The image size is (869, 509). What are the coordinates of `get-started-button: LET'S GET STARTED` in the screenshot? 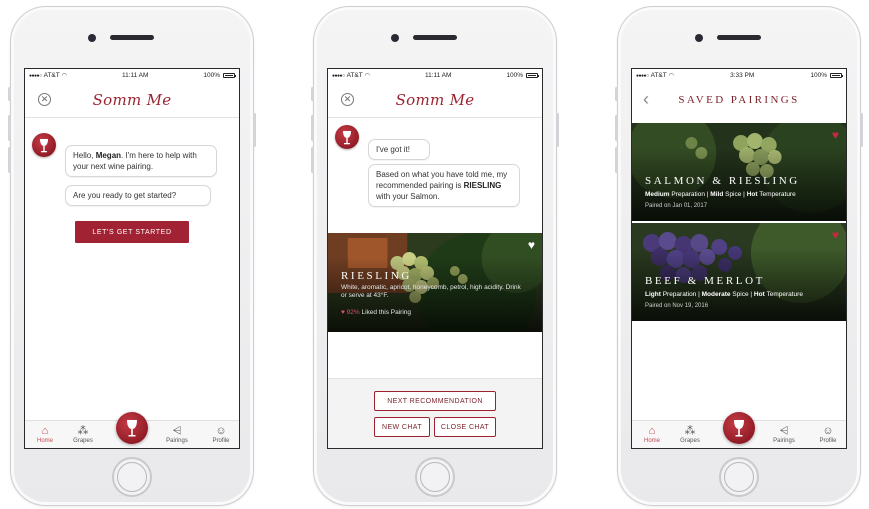 It's located at (132, 232).